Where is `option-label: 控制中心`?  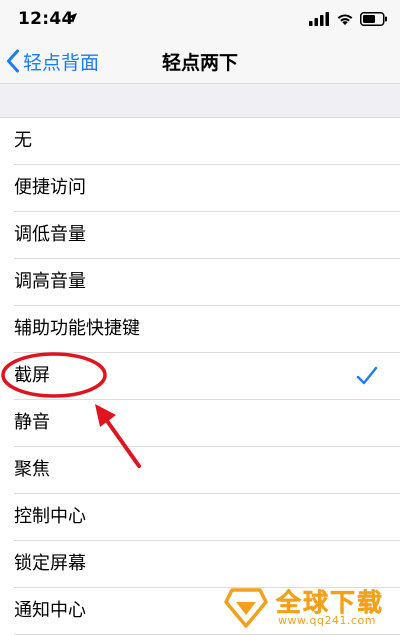
option-label: 控制中心 is located at coordinates (50, 516).